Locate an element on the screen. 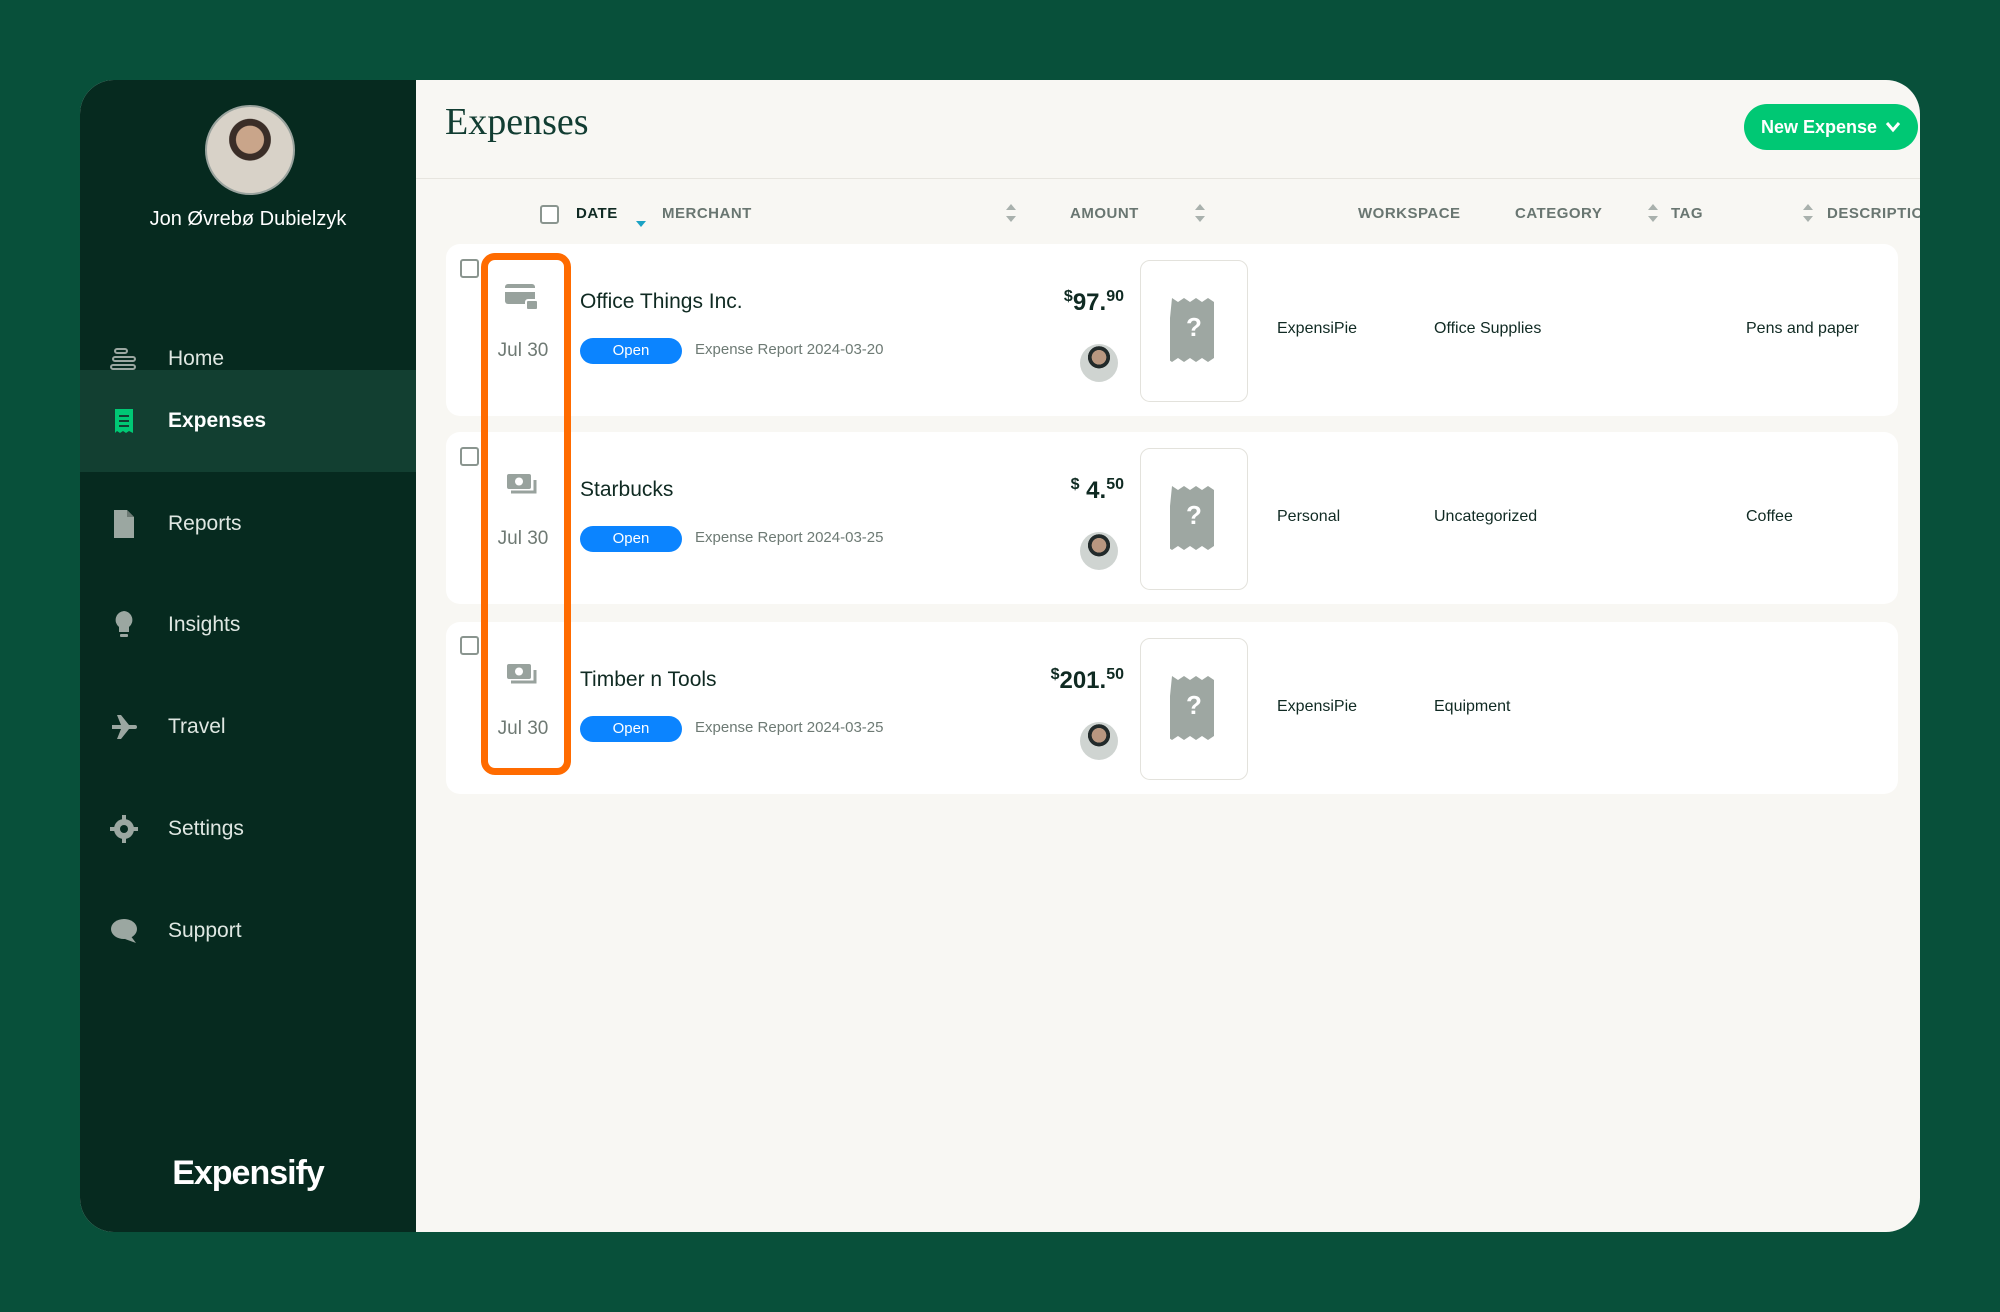 The image size is (2000, 1312). document-icon is located at coordinates (124, 524).